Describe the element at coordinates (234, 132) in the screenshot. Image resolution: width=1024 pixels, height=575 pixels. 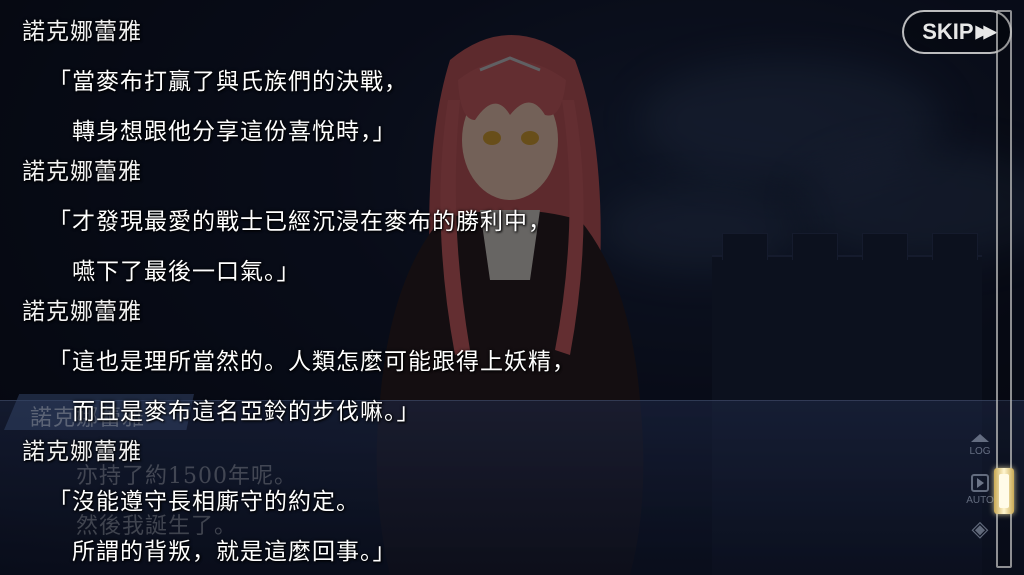
I see `dialogue-line: 轉身想跟他分享這份喜悅時，」` at that location.